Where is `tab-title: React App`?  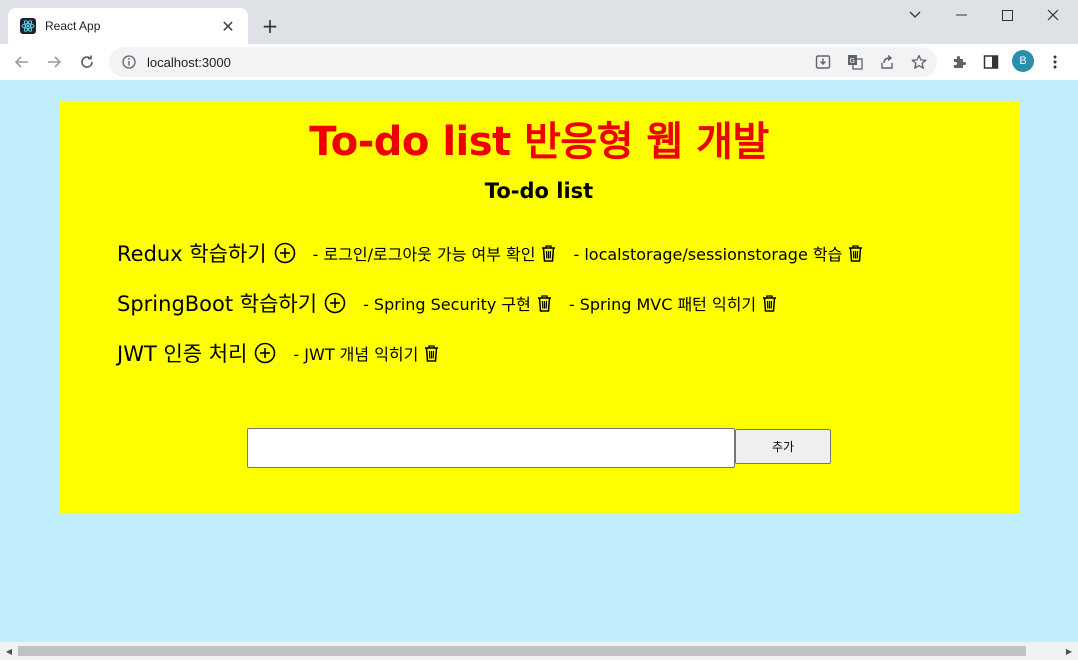
tab-title: React App is located at coordinates (73, 26).